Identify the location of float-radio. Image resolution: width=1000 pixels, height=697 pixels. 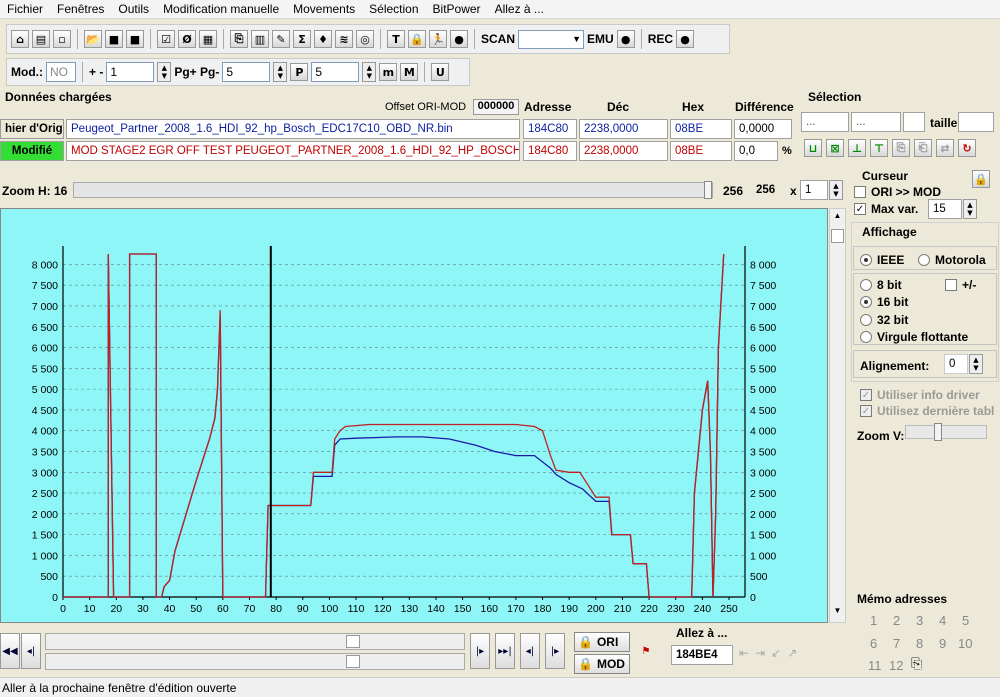
(866, 337).